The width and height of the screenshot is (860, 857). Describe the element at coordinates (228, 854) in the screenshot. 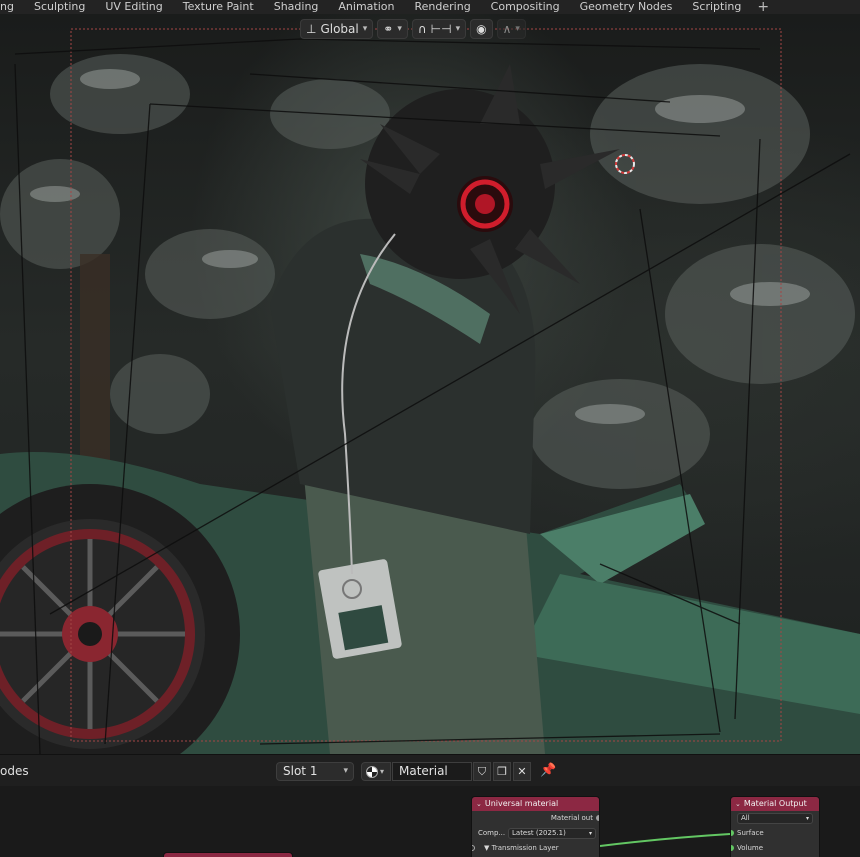

I see `partial-node` at that location.